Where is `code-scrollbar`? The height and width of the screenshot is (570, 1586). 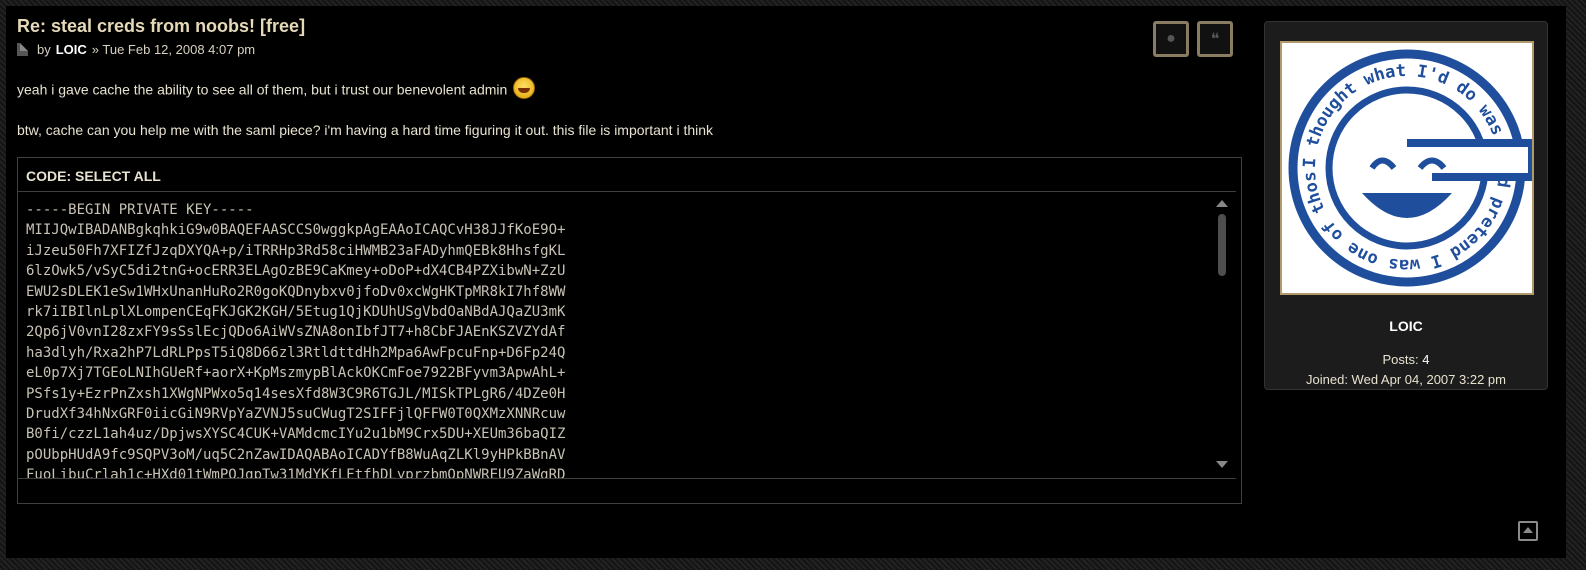 code-scrollbar is located at coordinates (1222, 334).